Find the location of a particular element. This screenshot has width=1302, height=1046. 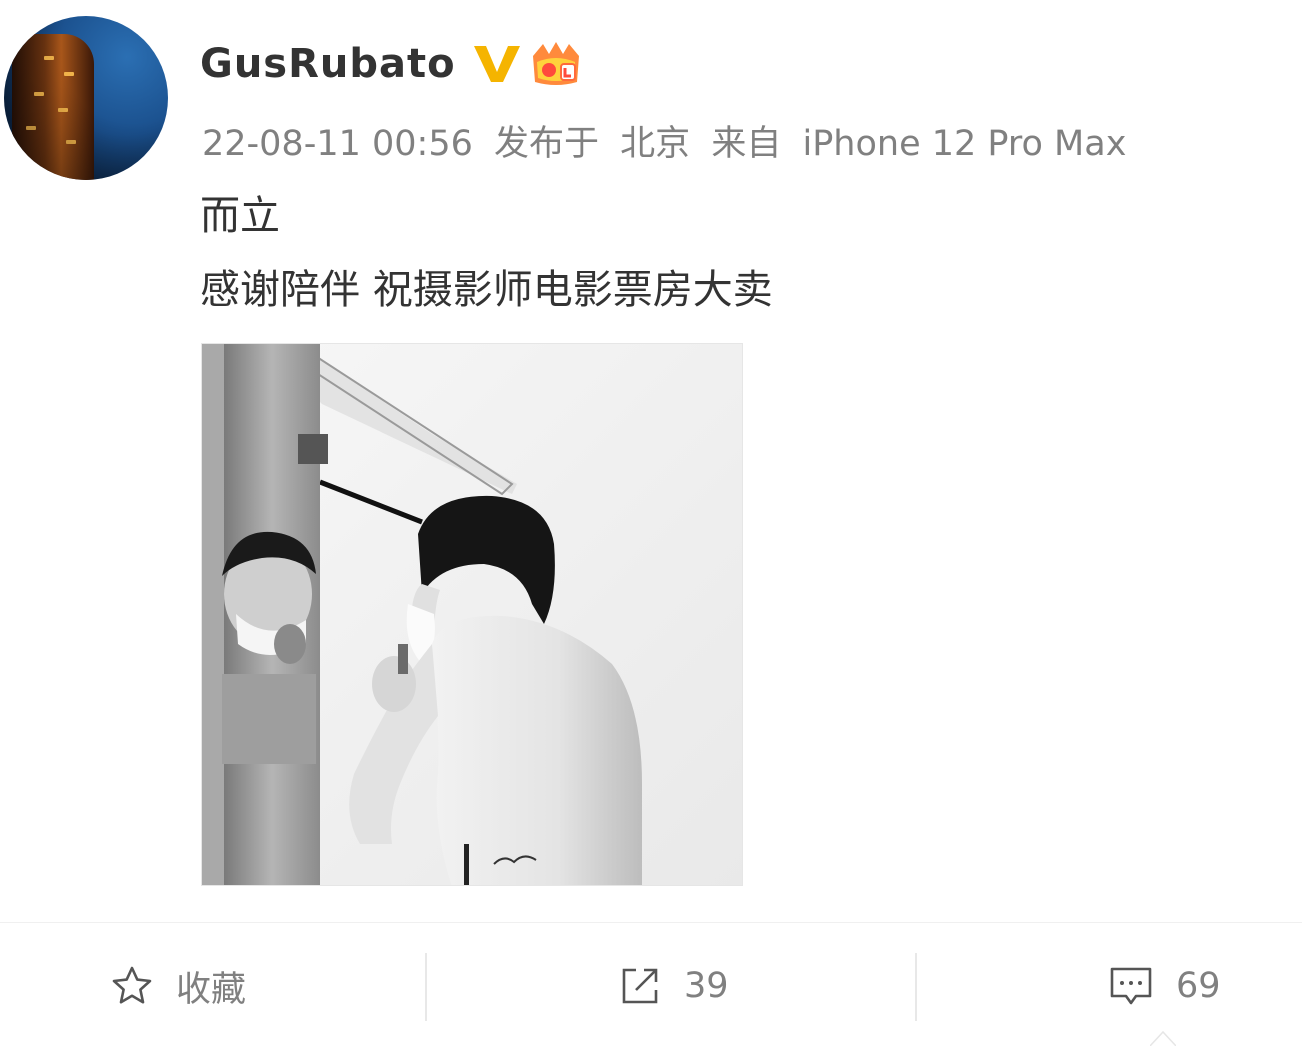

caret-up-icon is located at coordinates (1163, 1038).